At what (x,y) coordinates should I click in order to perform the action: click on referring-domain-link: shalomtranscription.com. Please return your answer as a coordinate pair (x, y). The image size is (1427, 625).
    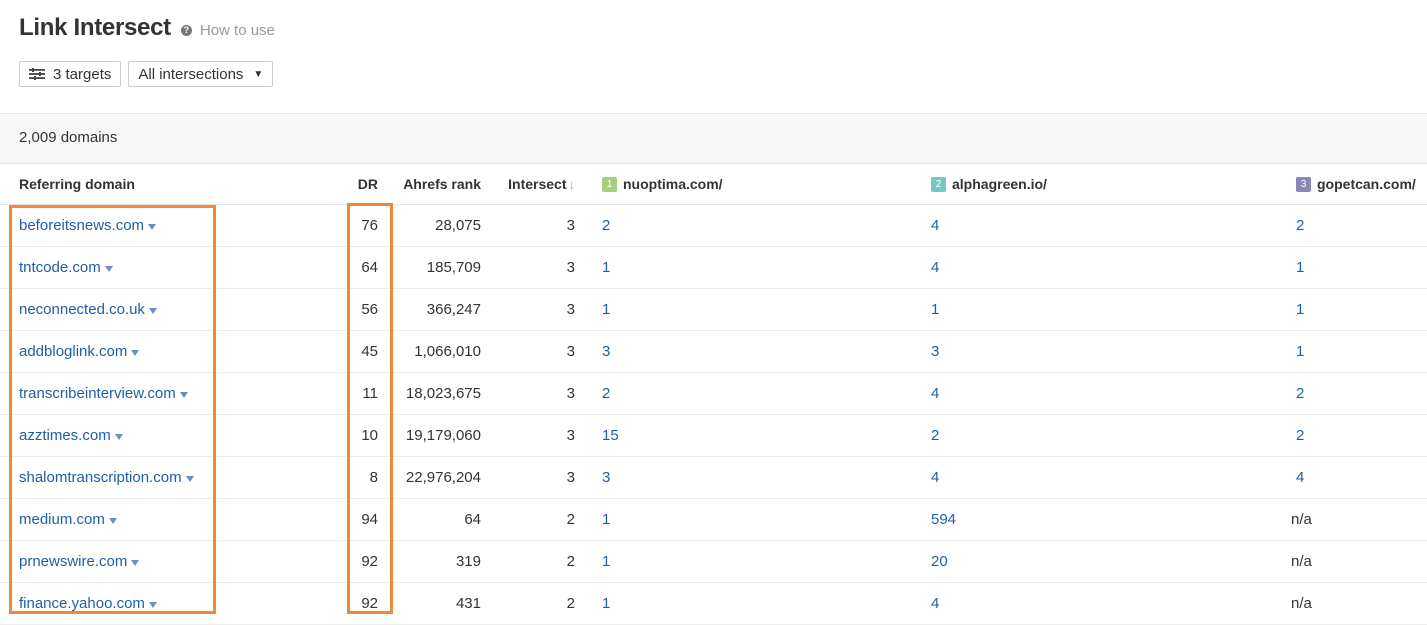
    Looking at the image, I should click on (106, 477).